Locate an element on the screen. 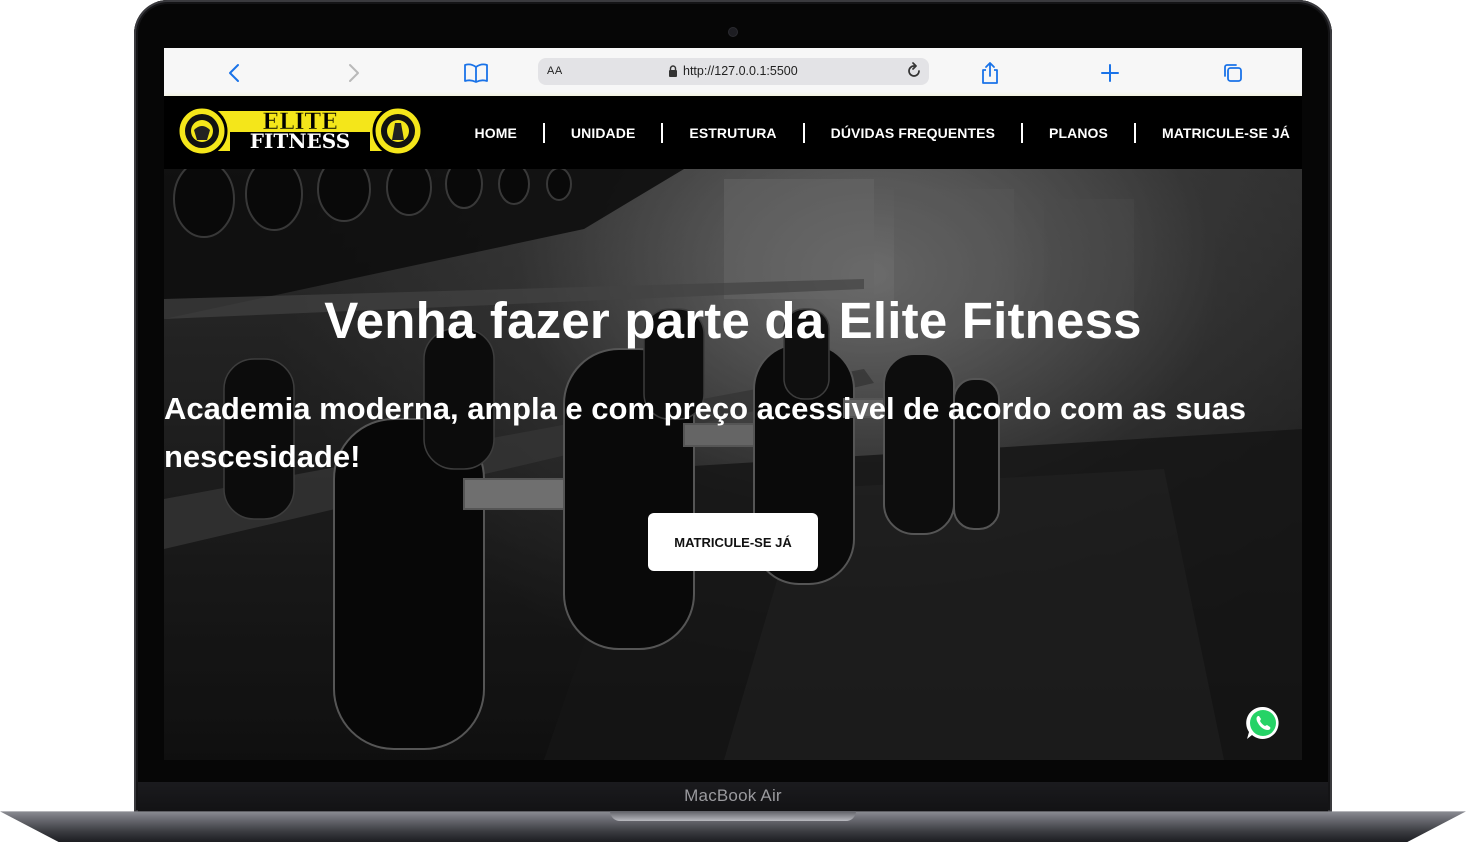  nav-unidade: UNIDADE is located at coordinates (603, 133).